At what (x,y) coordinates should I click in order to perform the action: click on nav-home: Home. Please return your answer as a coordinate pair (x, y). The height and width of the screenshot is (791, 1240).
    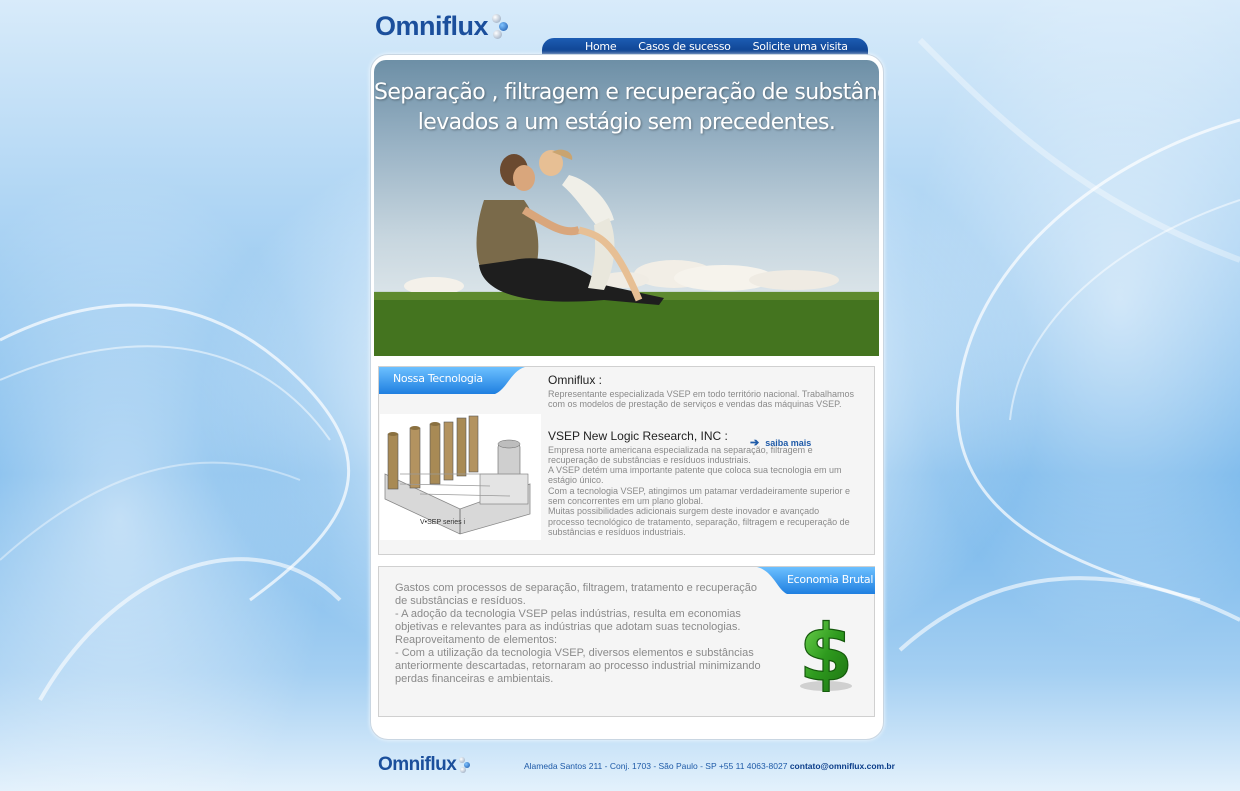
    Looking at the image, I should click on (601, 46).